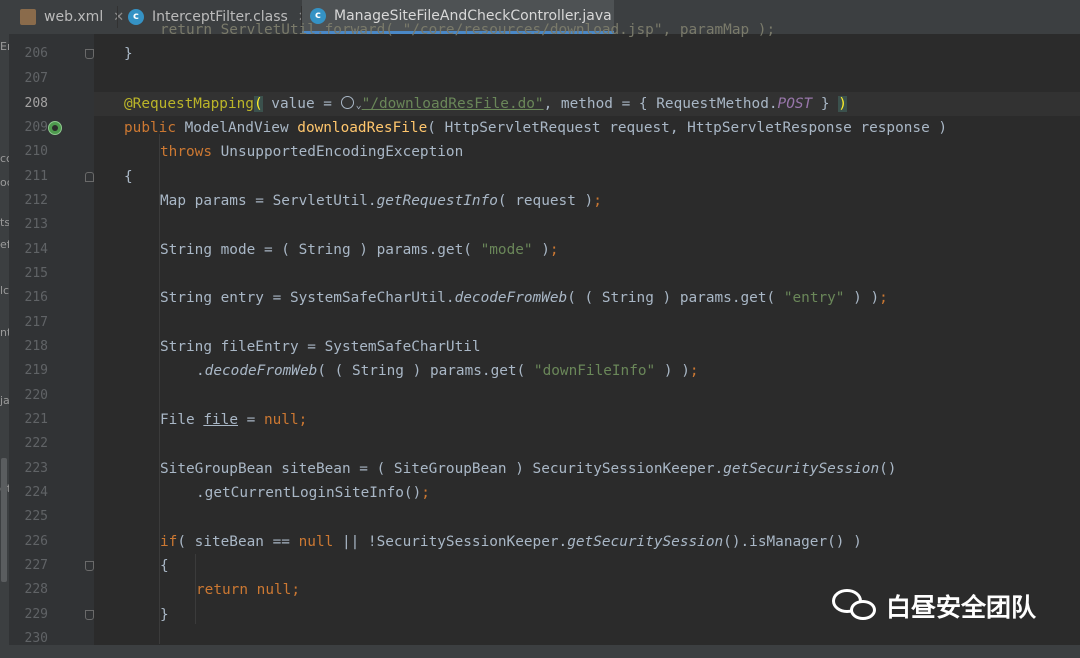 This screenshot has width=1080, height=658. What do you see at coordinates (540, 651) in the screenshot?
I see `bottom-bar` at bounding box center [540, 651].